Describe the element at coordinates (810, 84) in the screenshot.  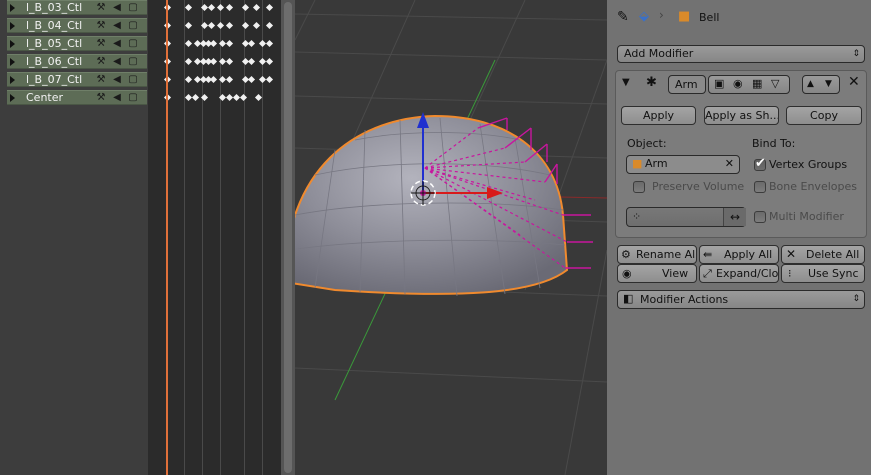
I see `move-up-icon: ▲` at that location.